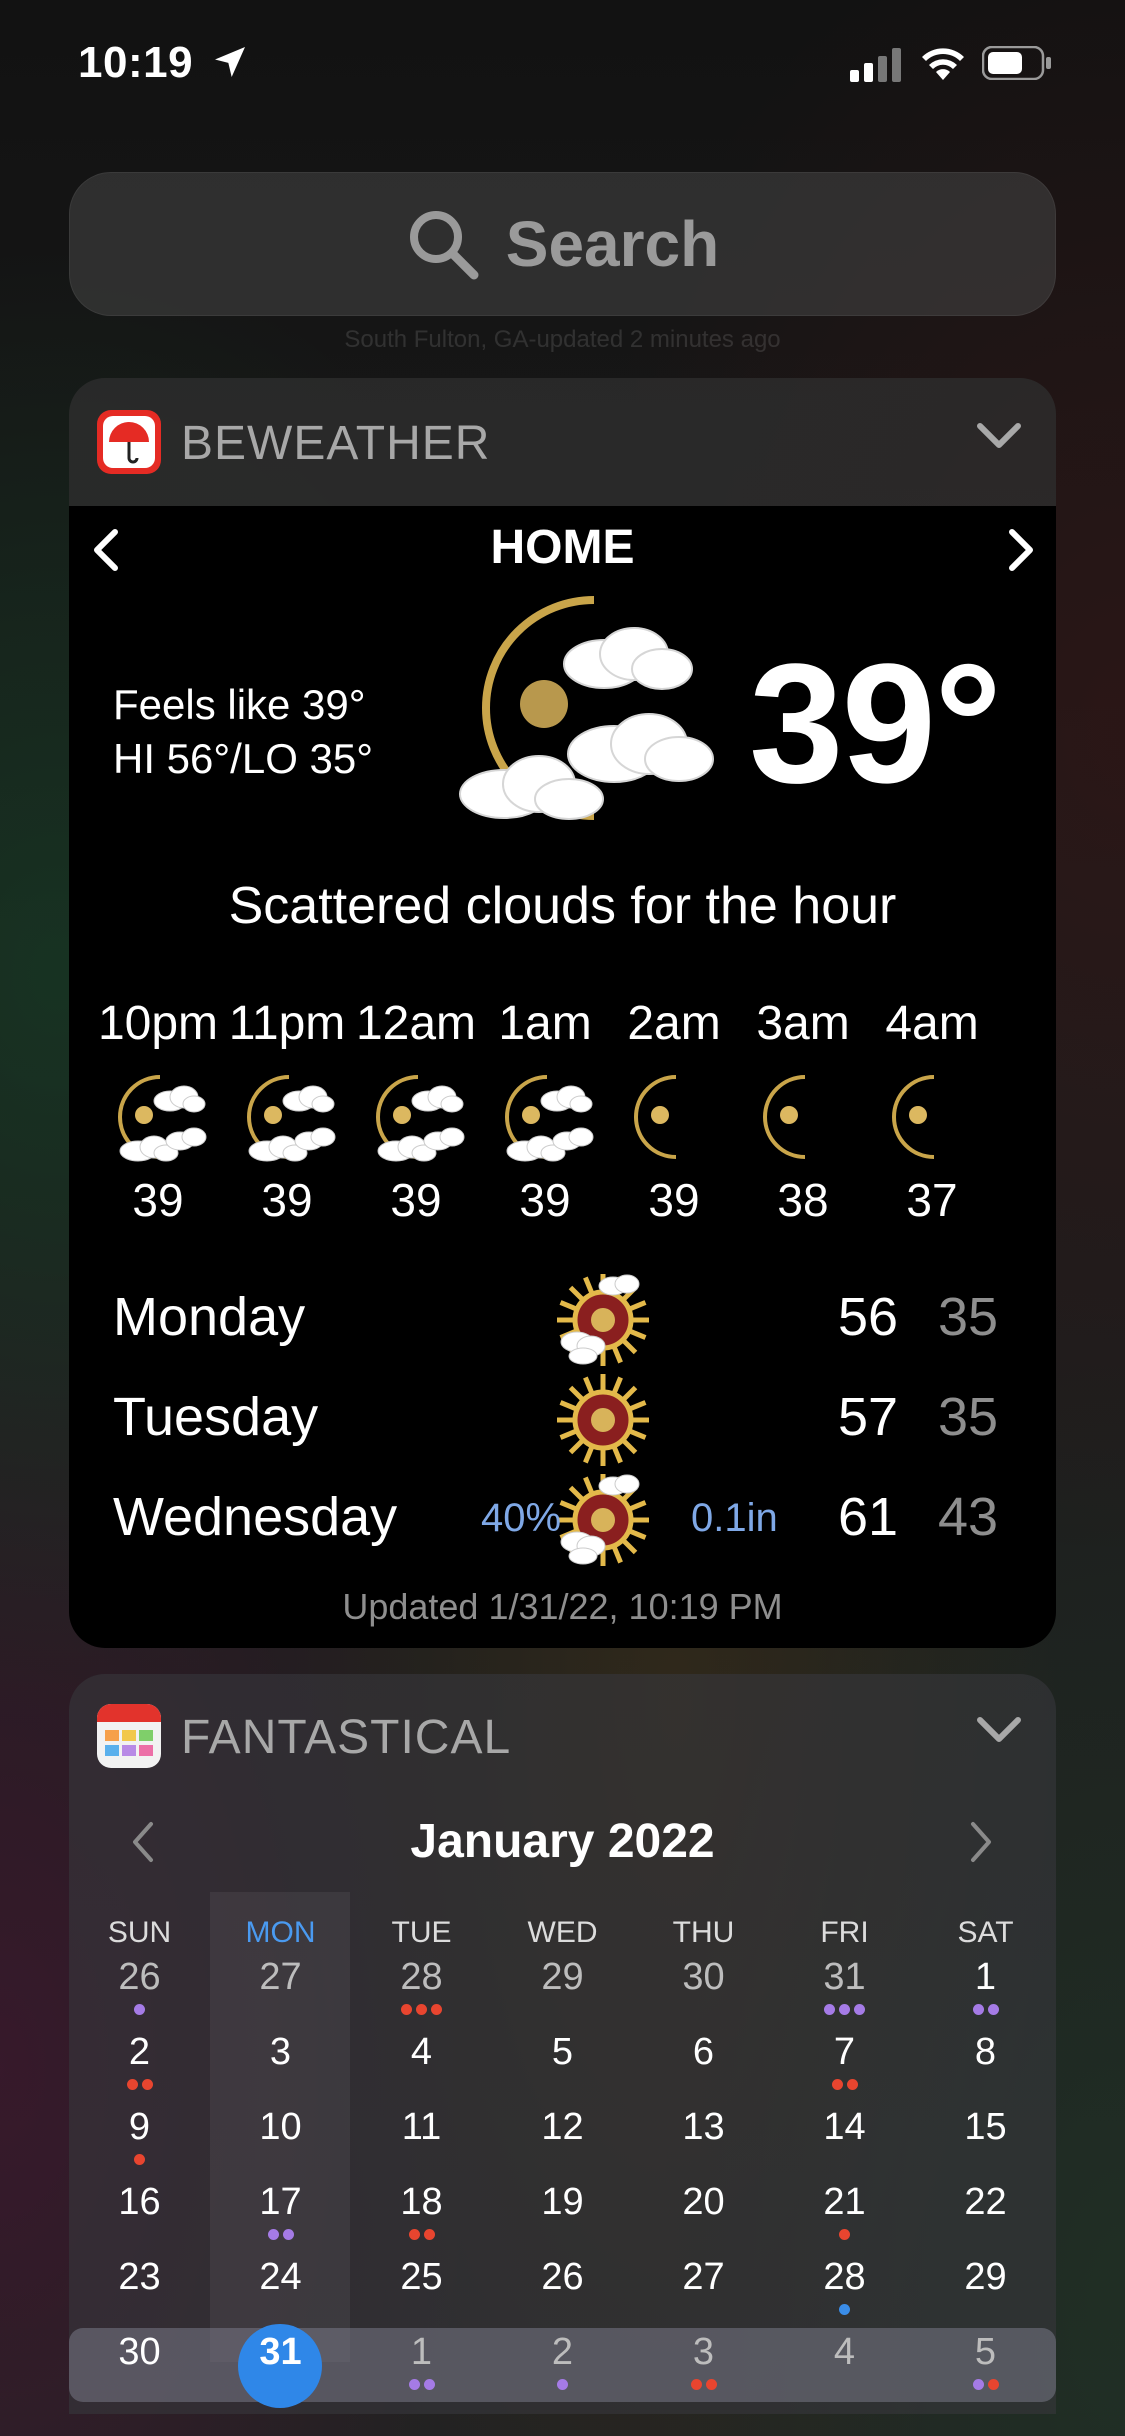 This screenshot has height=2436, width=1125. Describe the element at coordinates (868, 1317) in the screenshot. I see `day-high: 56` at that location.